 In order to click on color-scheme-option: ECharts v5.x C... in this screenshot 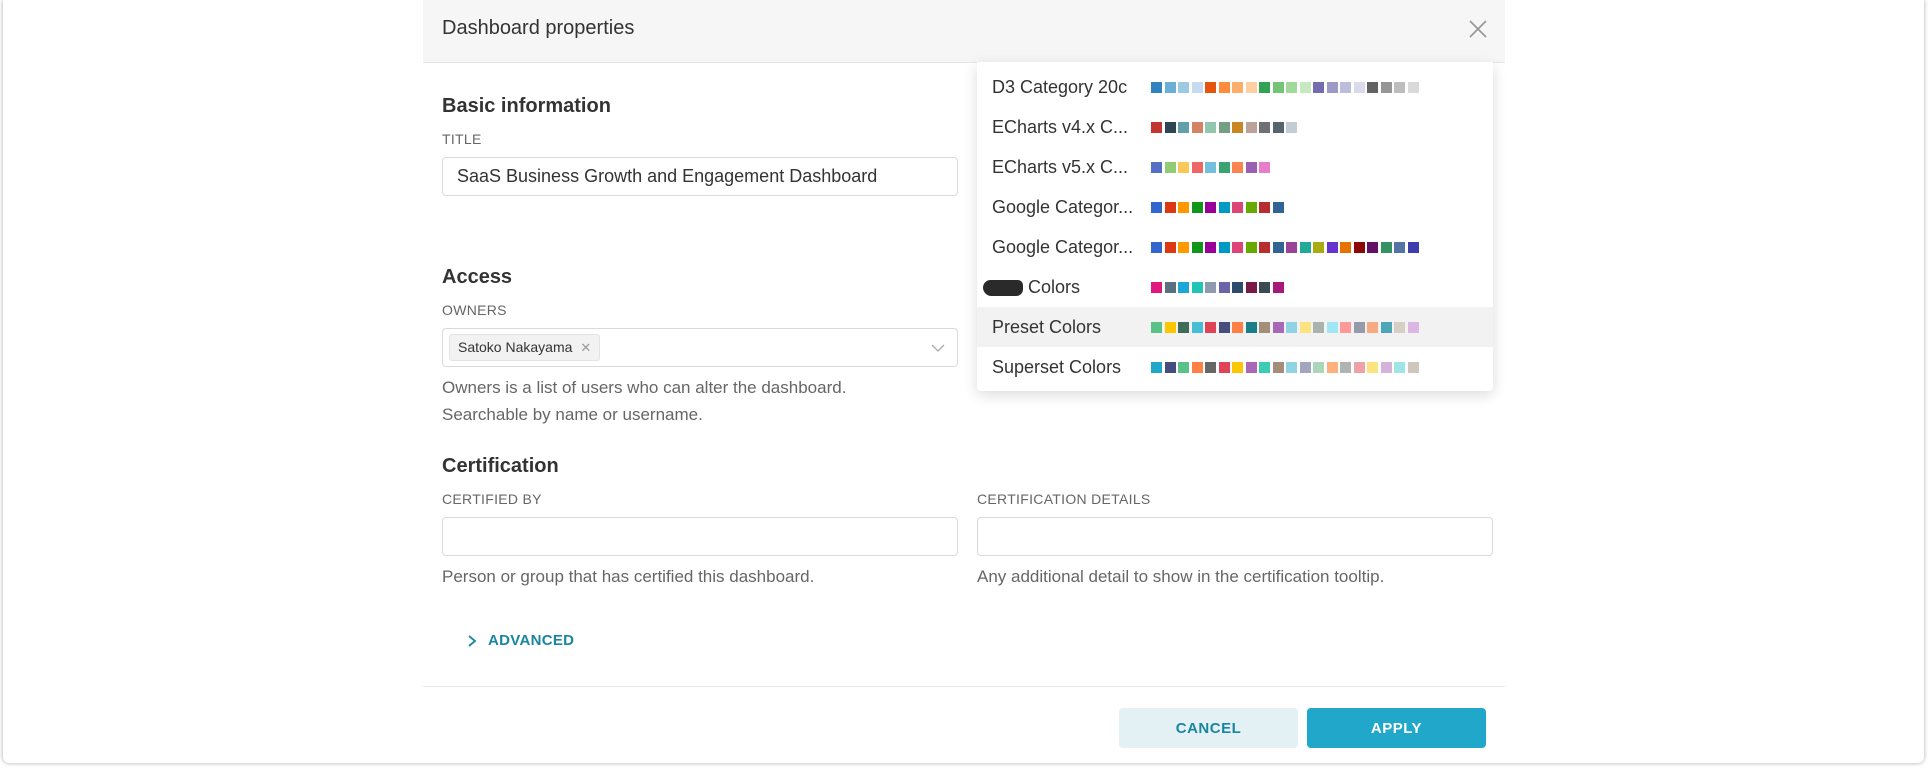, I will do `click(1235, 167)`.